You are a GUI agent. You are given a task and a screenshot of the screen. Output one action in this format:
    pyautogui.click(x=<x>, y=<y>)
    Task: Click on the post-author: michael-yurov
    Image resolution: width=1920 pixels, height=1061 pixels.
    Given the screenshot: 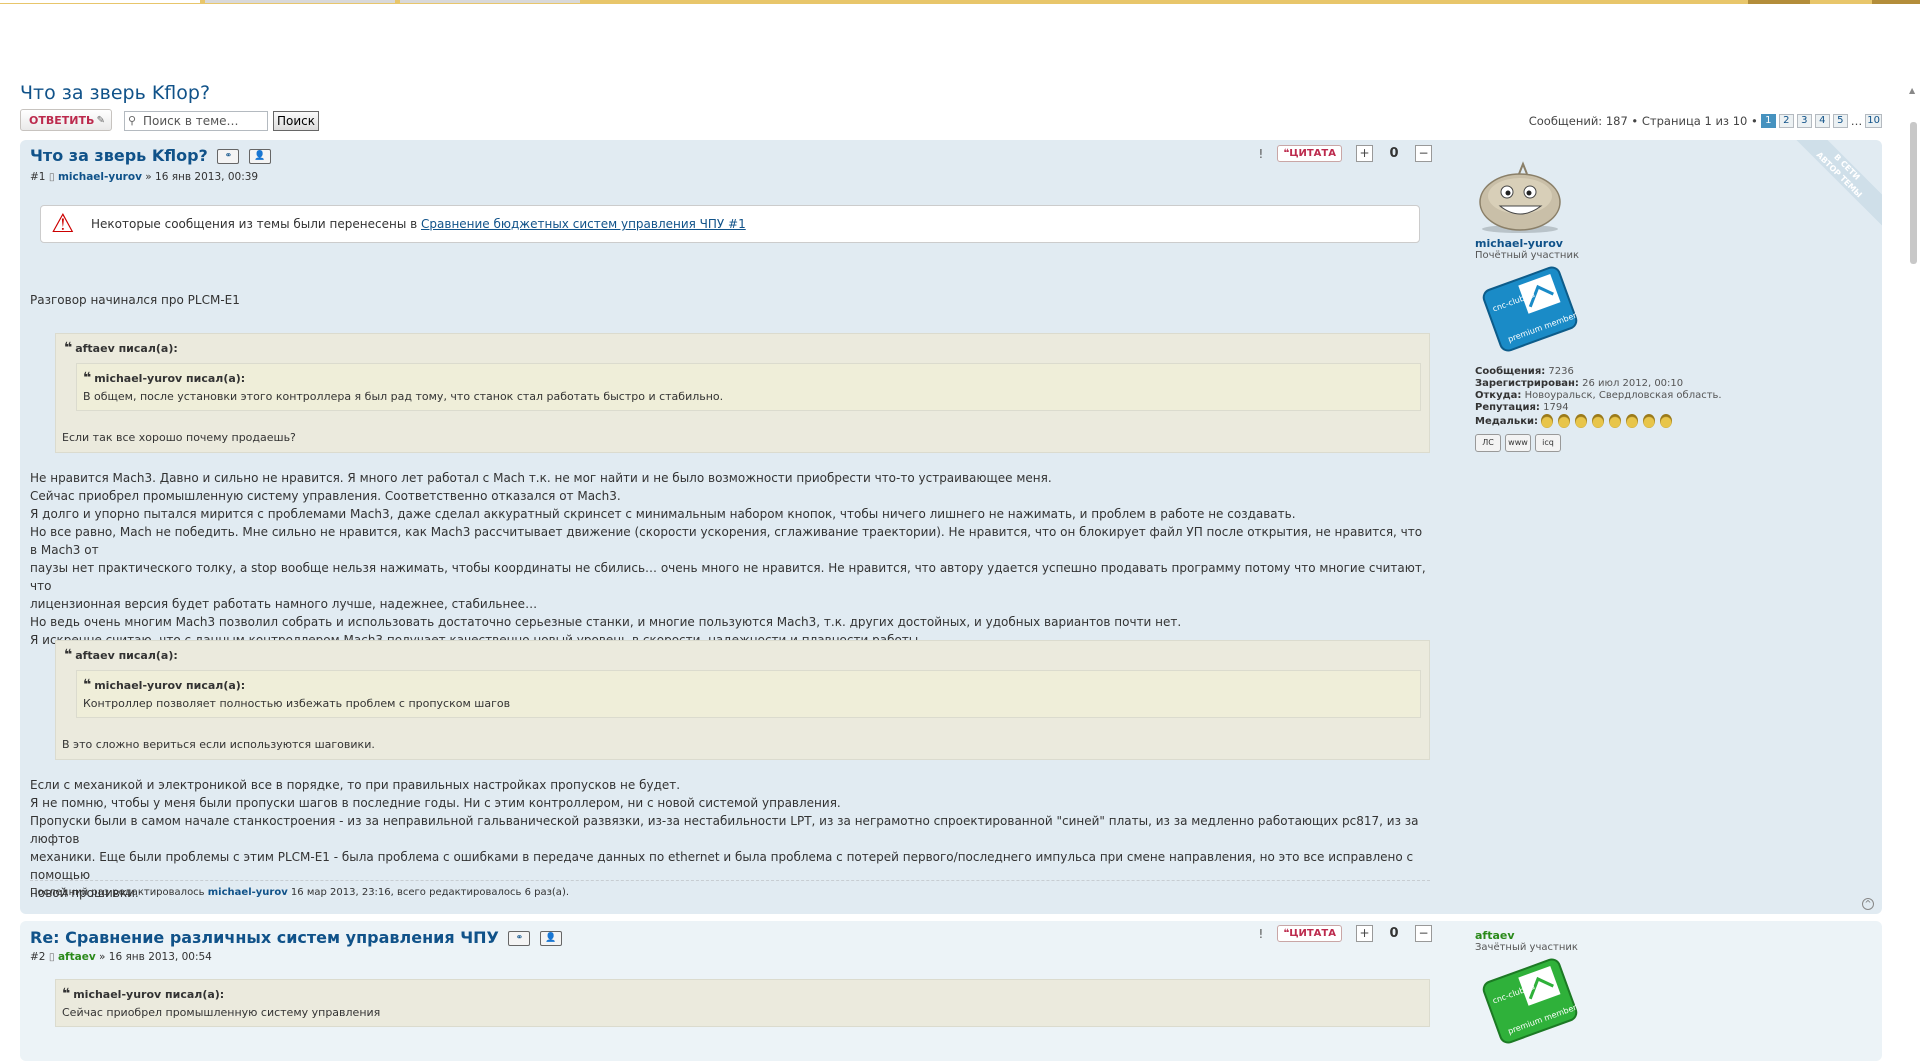 What is the action you would take?
    pyautogui.click(x=100, y=177)
    